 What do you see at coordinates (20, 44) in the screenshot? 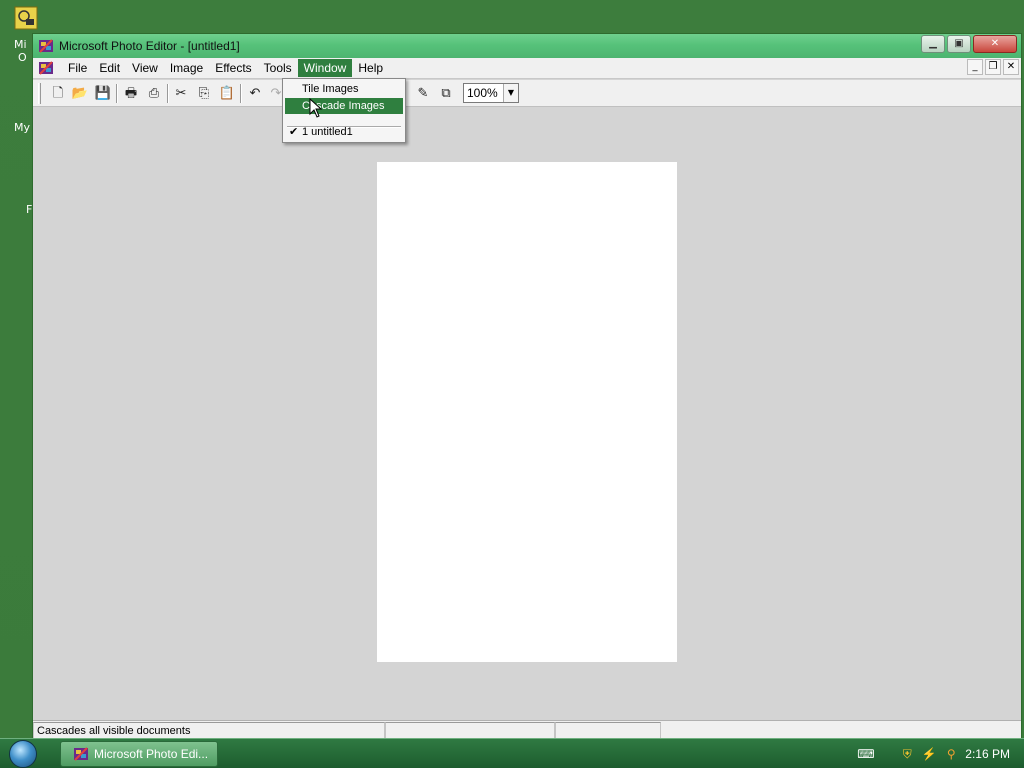
I see `desktop-label: Mi` at bounding box center [20, 44].